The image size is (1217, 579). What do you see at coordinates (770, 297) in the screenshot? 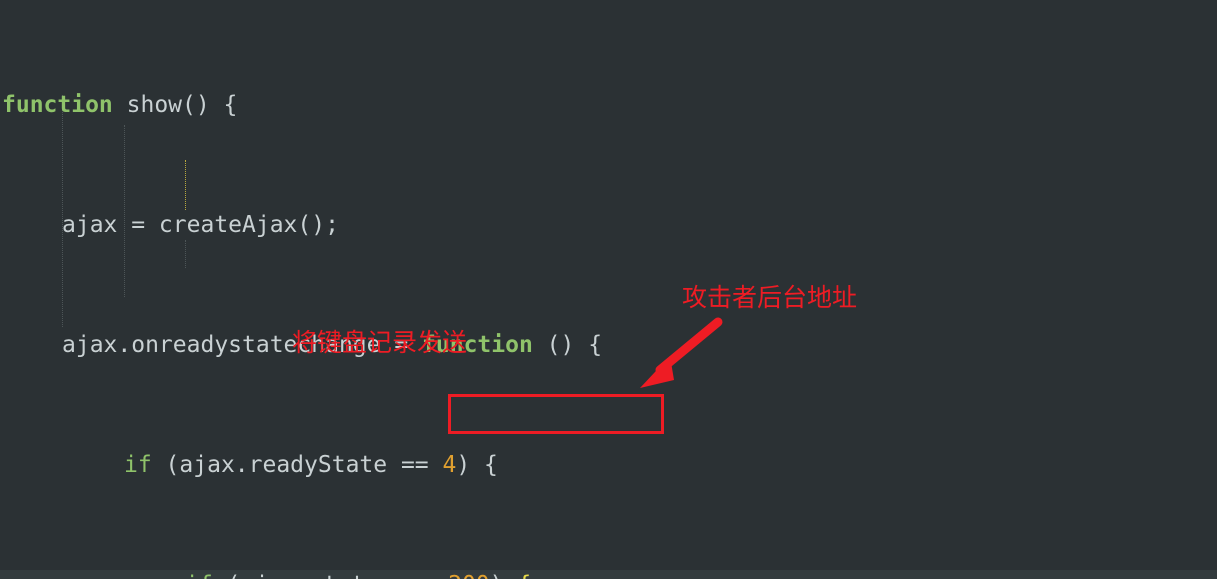
I see `annotation-attacker-address: 攻击者后台地址` at bounding box center [770, 297].